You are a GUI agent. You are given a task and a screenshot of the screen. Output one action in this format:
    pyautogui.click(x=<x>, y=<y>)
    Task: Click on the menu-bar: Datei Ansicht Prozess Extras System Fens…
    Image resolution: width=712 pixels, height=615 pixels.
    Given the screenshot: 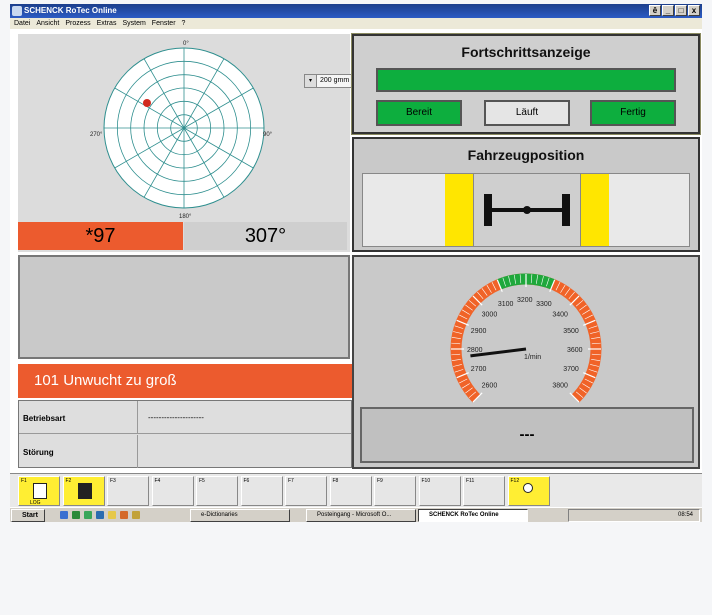 What is the action you would take?
    pyautogui.click(x=356, y=23)
    